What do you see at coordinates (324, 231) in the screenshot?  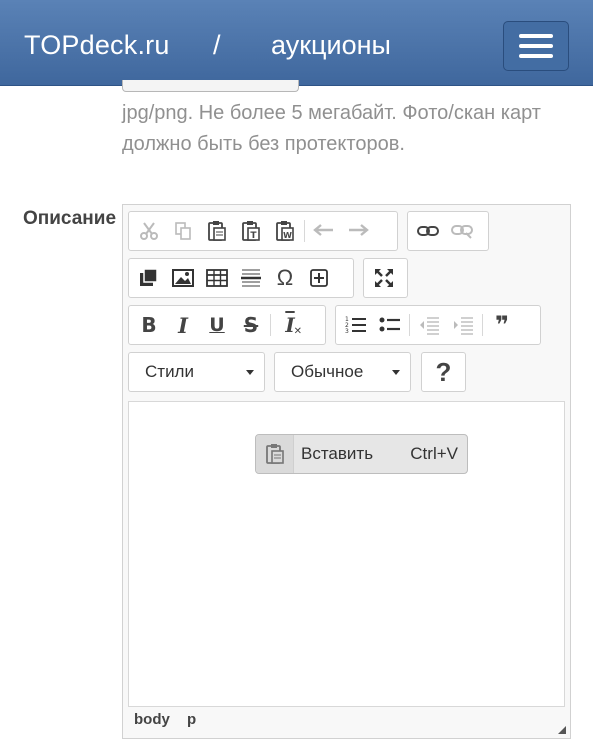 I see `undo-icon` at bounding box center [324, 231].